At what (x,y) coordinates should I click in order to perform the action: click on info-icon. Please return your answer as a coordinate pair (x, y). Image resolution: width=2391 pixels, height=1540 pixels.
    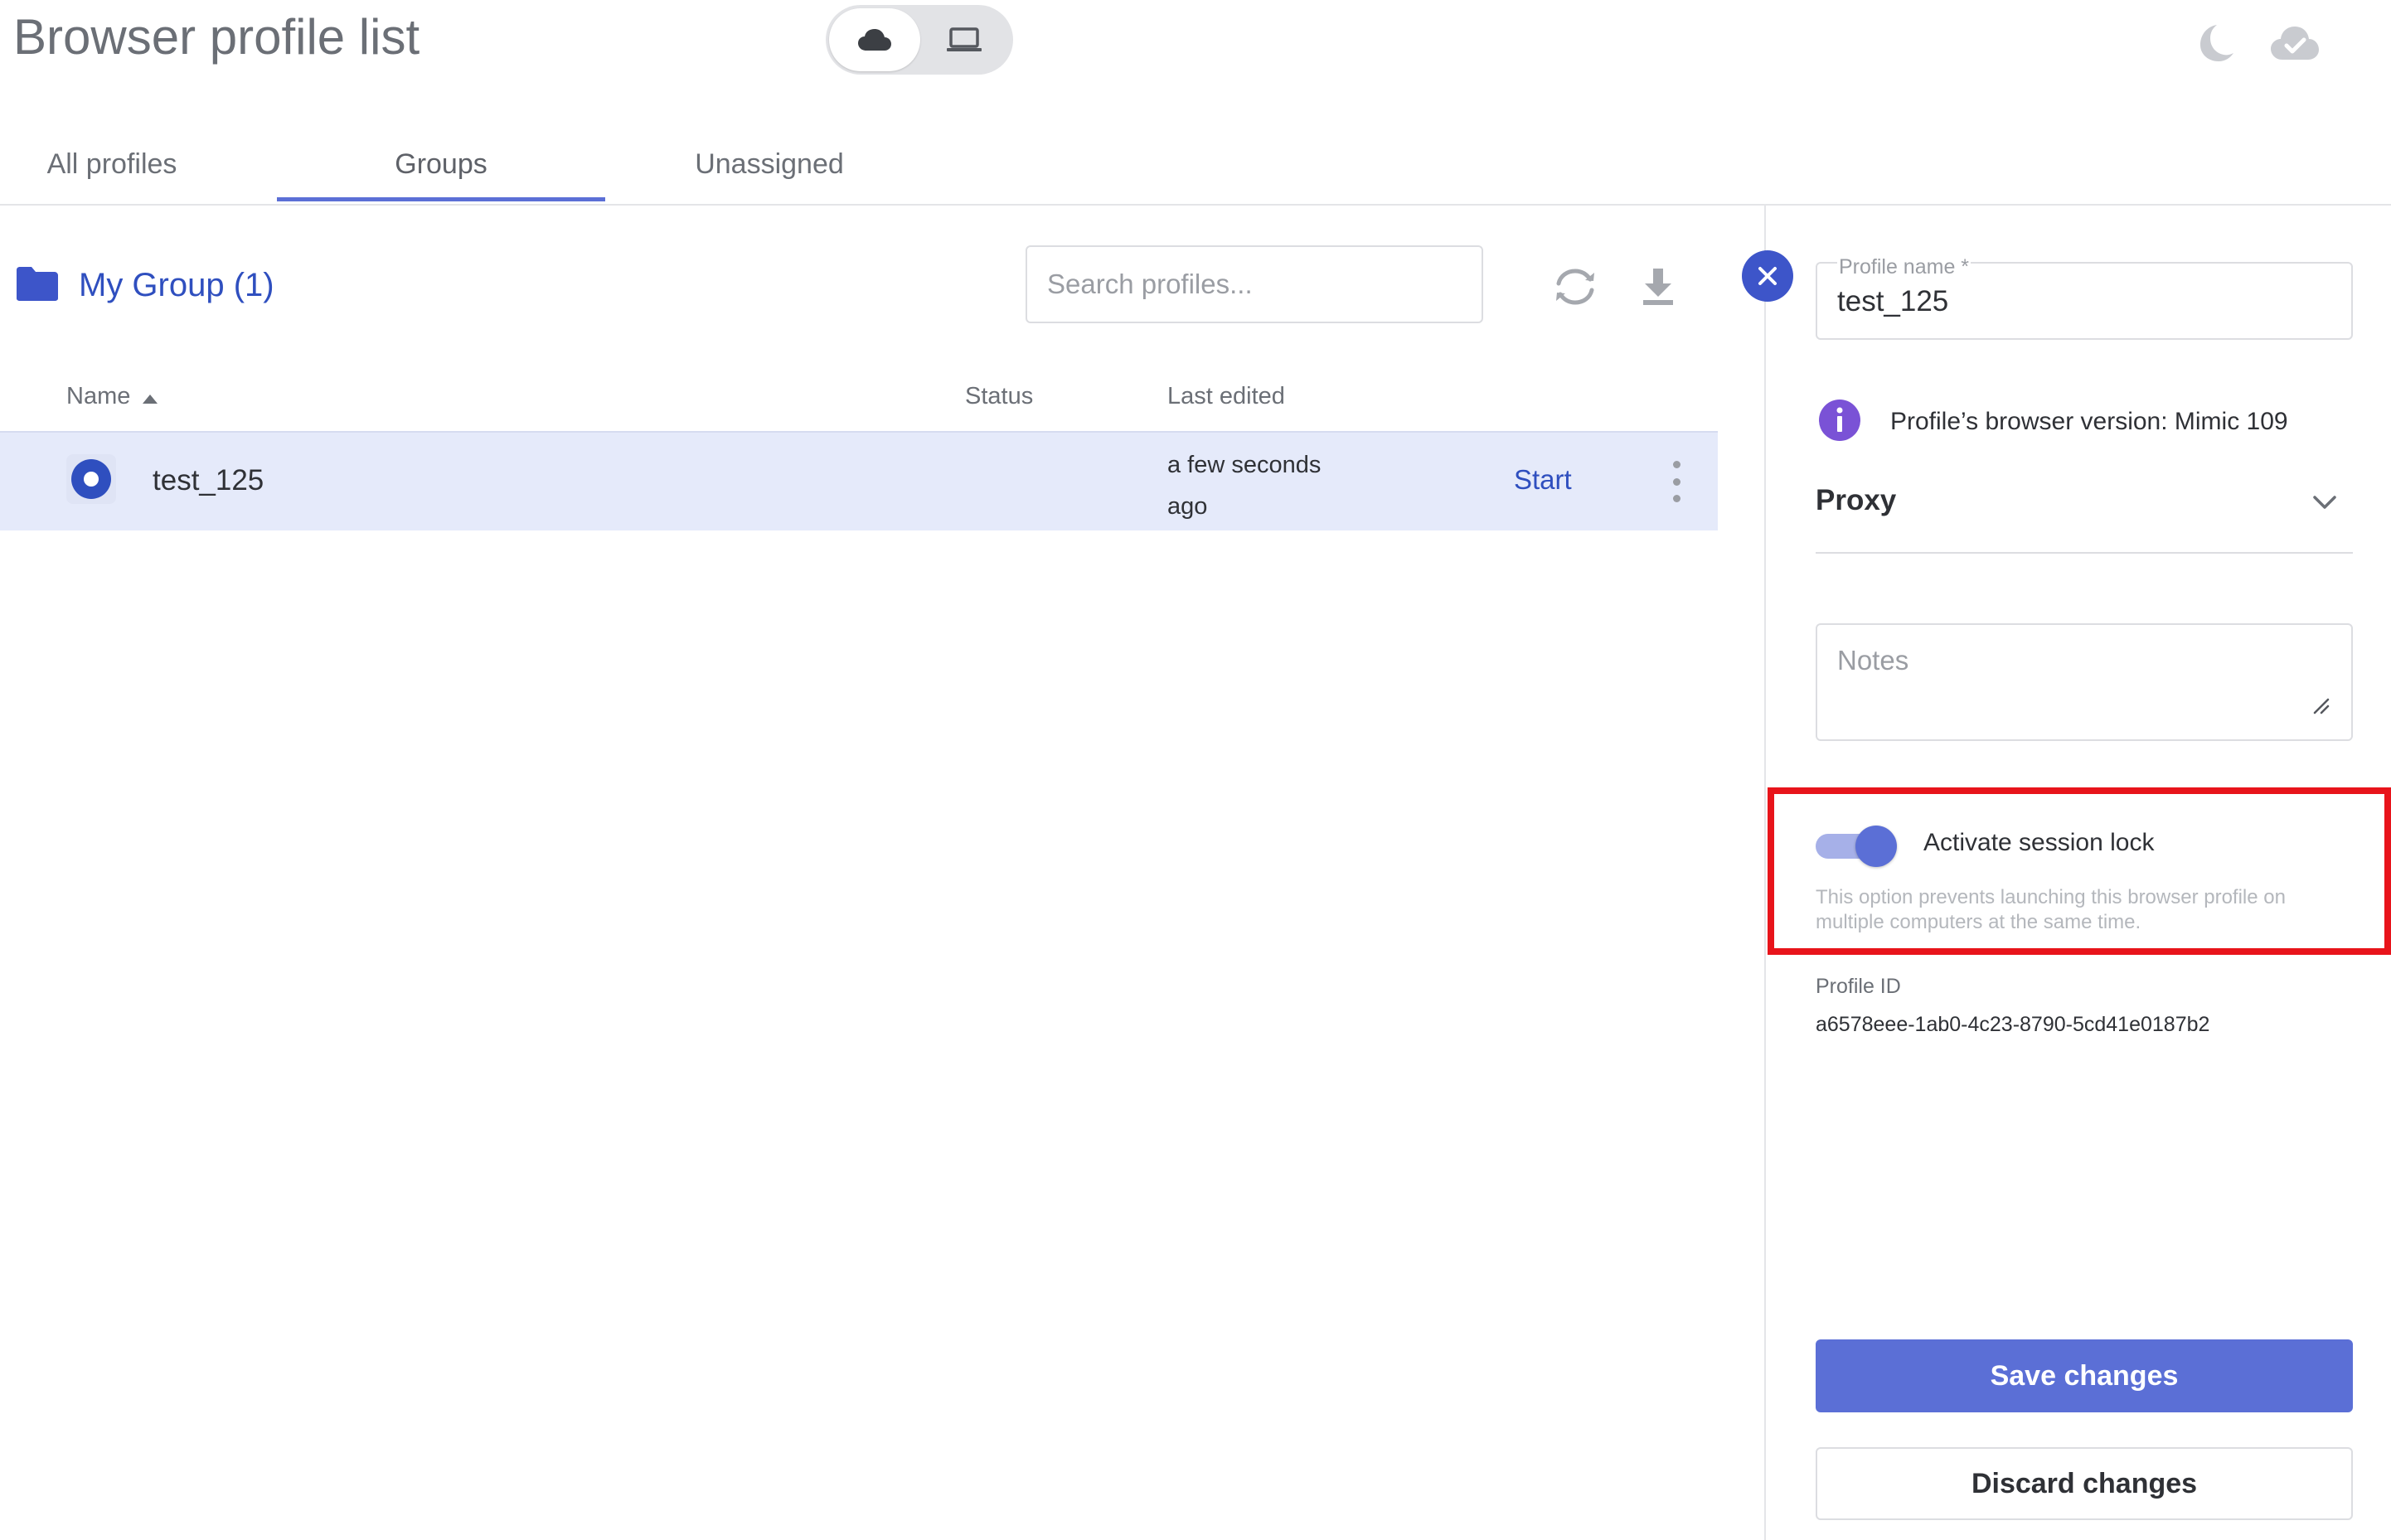
    Looking at the image, I should click on (1840, 421).